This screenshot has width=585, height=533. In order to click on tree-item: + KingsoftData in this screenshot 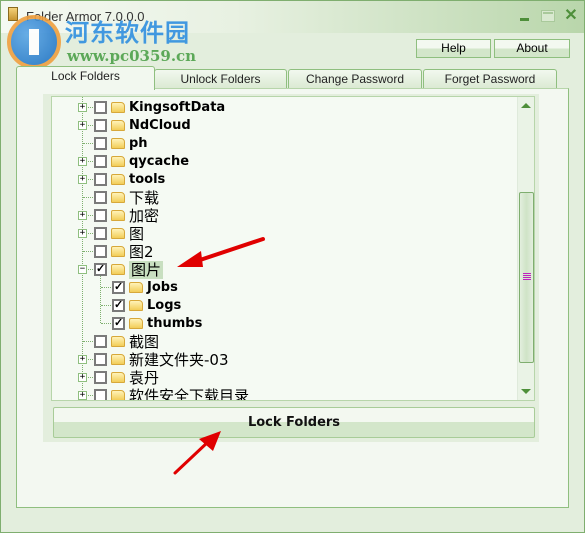, I will do `click(282, 108)`.